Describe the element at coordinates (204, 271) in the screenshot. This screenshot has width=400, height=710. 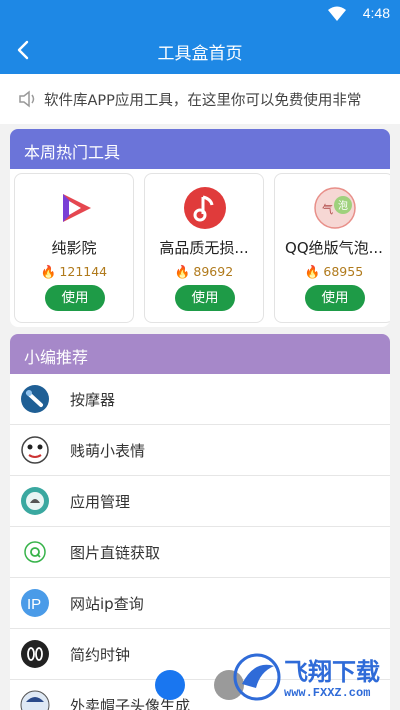
I see `hot-card-count: 🔥 89692` at that location.